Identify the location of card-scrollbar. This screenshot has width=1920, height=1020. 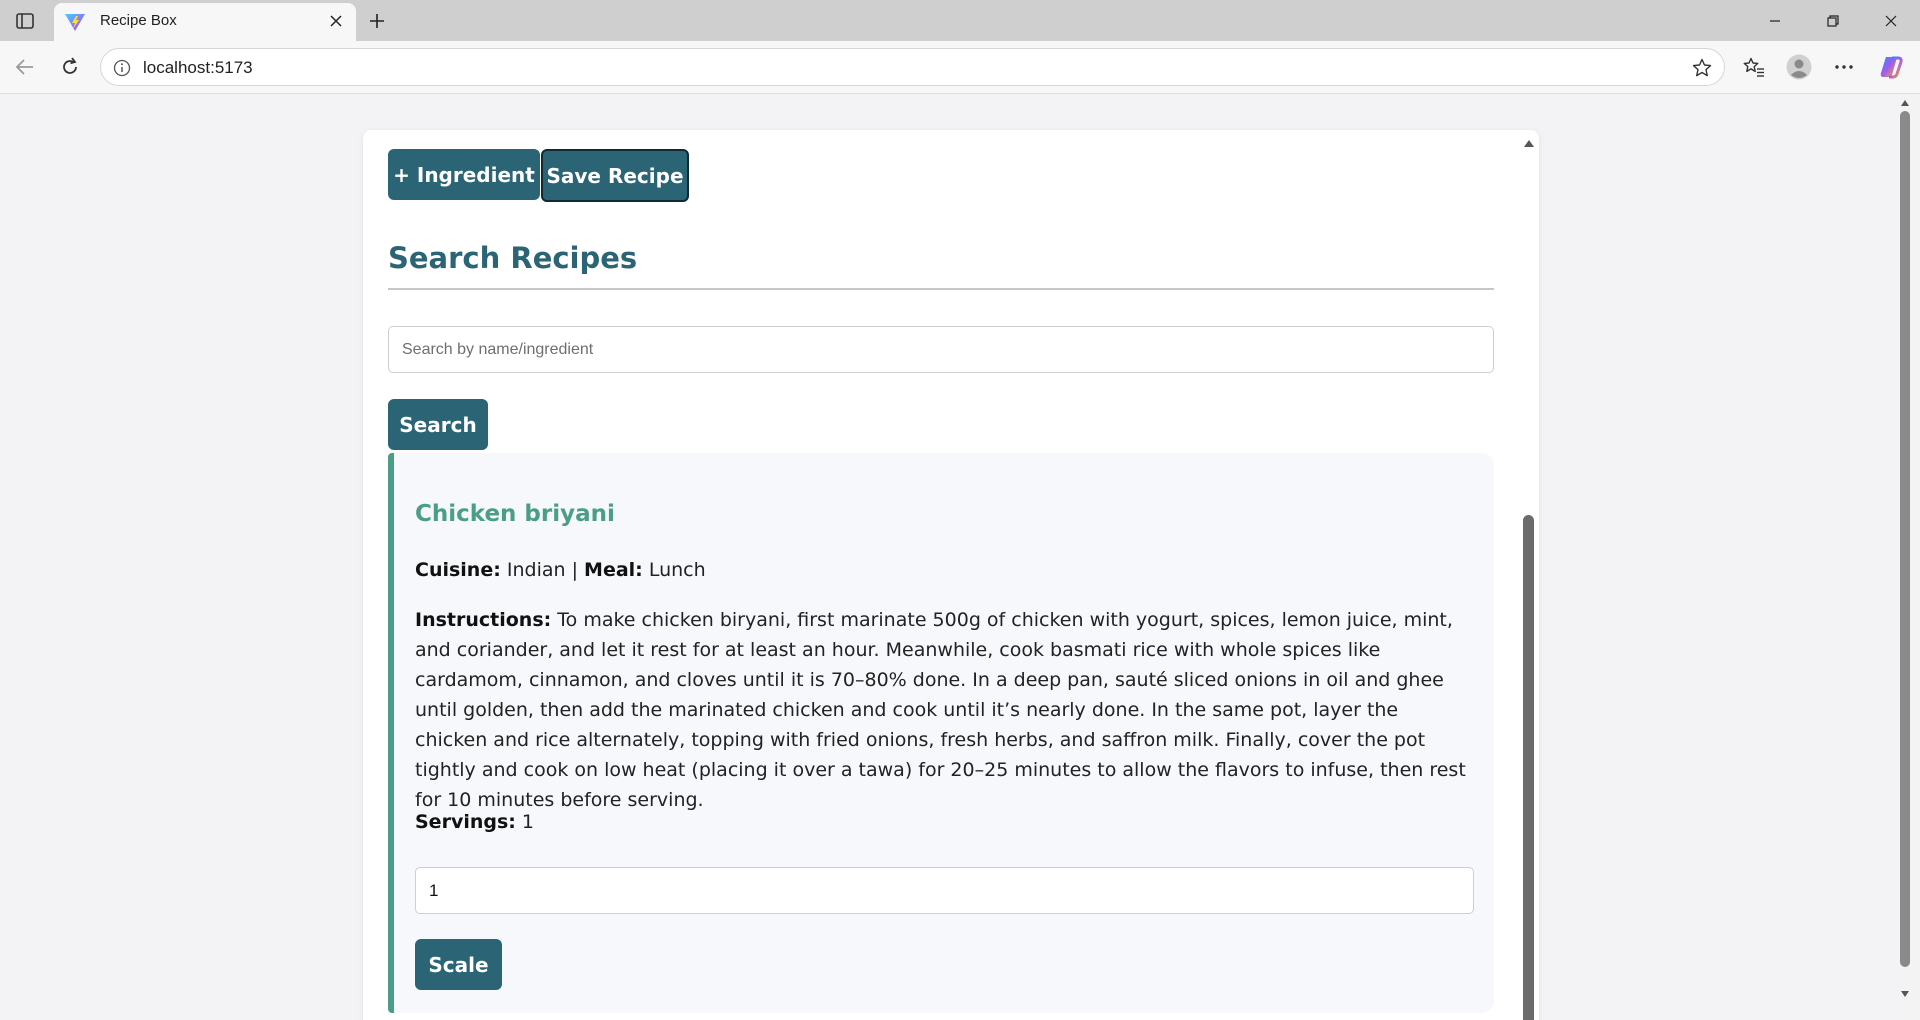
(1529, 577).